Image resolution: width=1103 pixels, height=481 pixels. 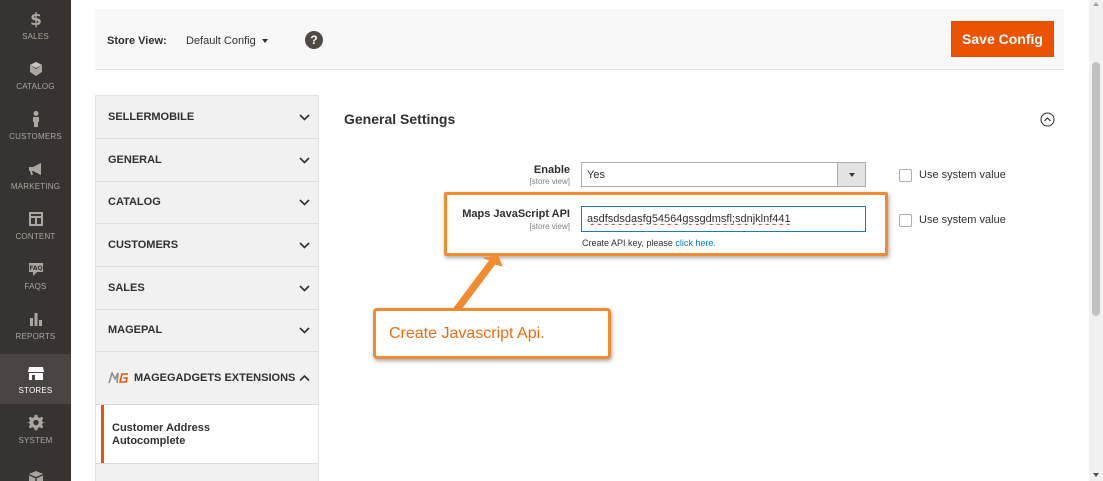 I want to click on store-view-value: Default Config, so click(x=221, y=41).